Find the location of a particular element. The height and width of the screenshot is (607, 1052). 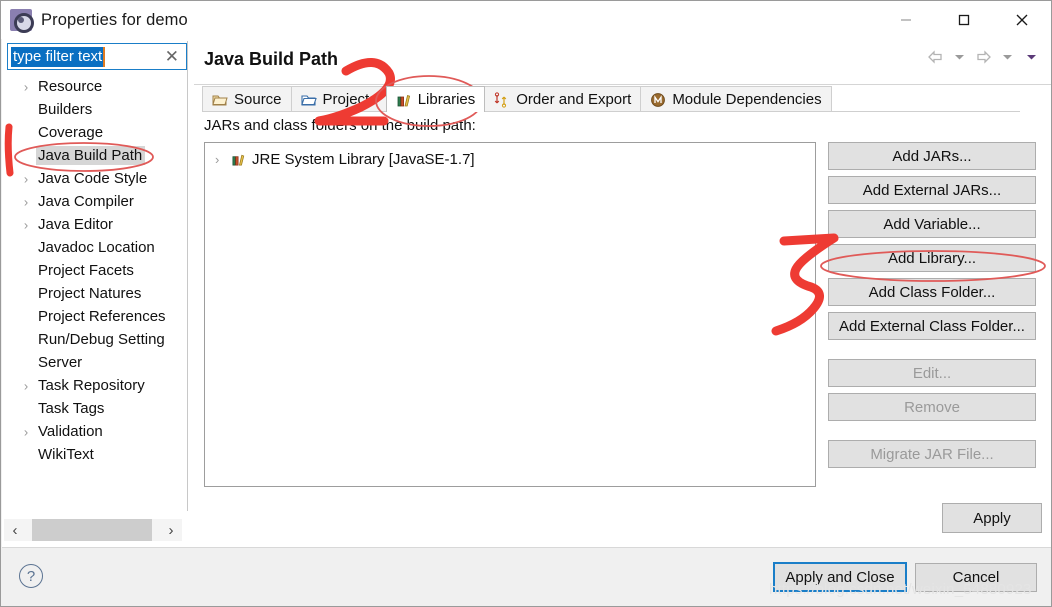

sidebar-item-label: Java Editor is located at coordinates (76, 224).